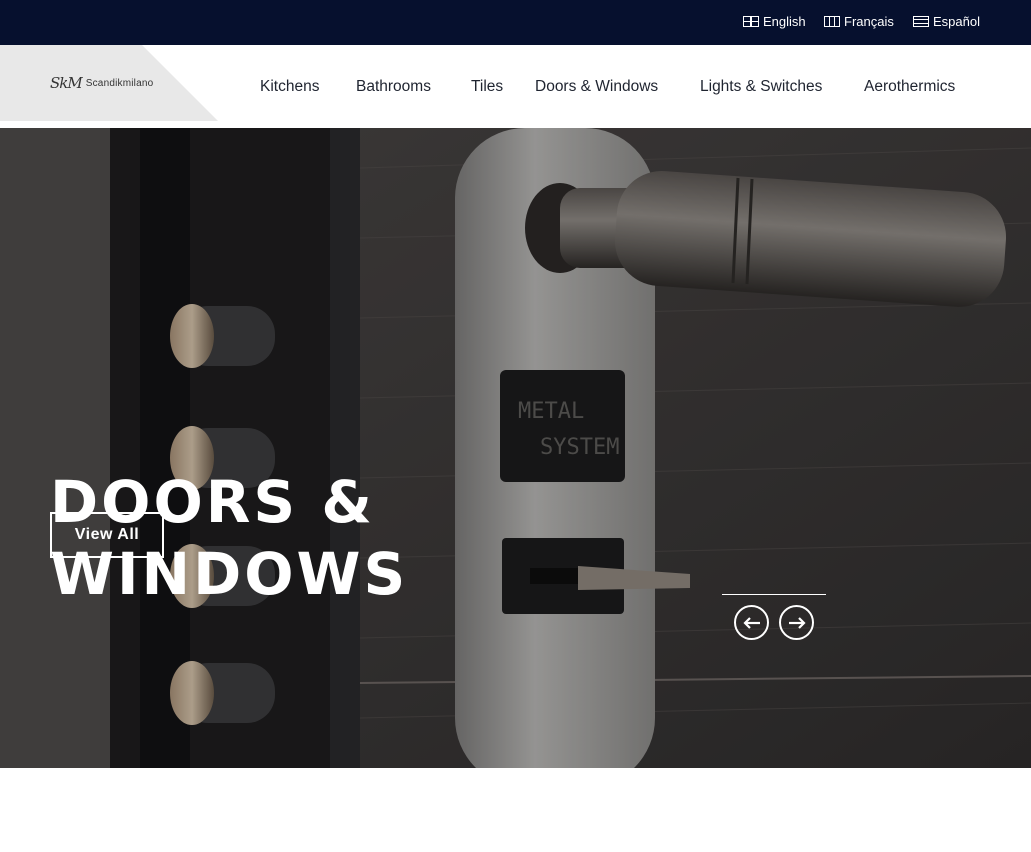 The height and width of the screenshot is (852, 1031). Describe the element at coordinates (515, 22) in the screenshot. I see `language-bar: English Français Español` at that location.